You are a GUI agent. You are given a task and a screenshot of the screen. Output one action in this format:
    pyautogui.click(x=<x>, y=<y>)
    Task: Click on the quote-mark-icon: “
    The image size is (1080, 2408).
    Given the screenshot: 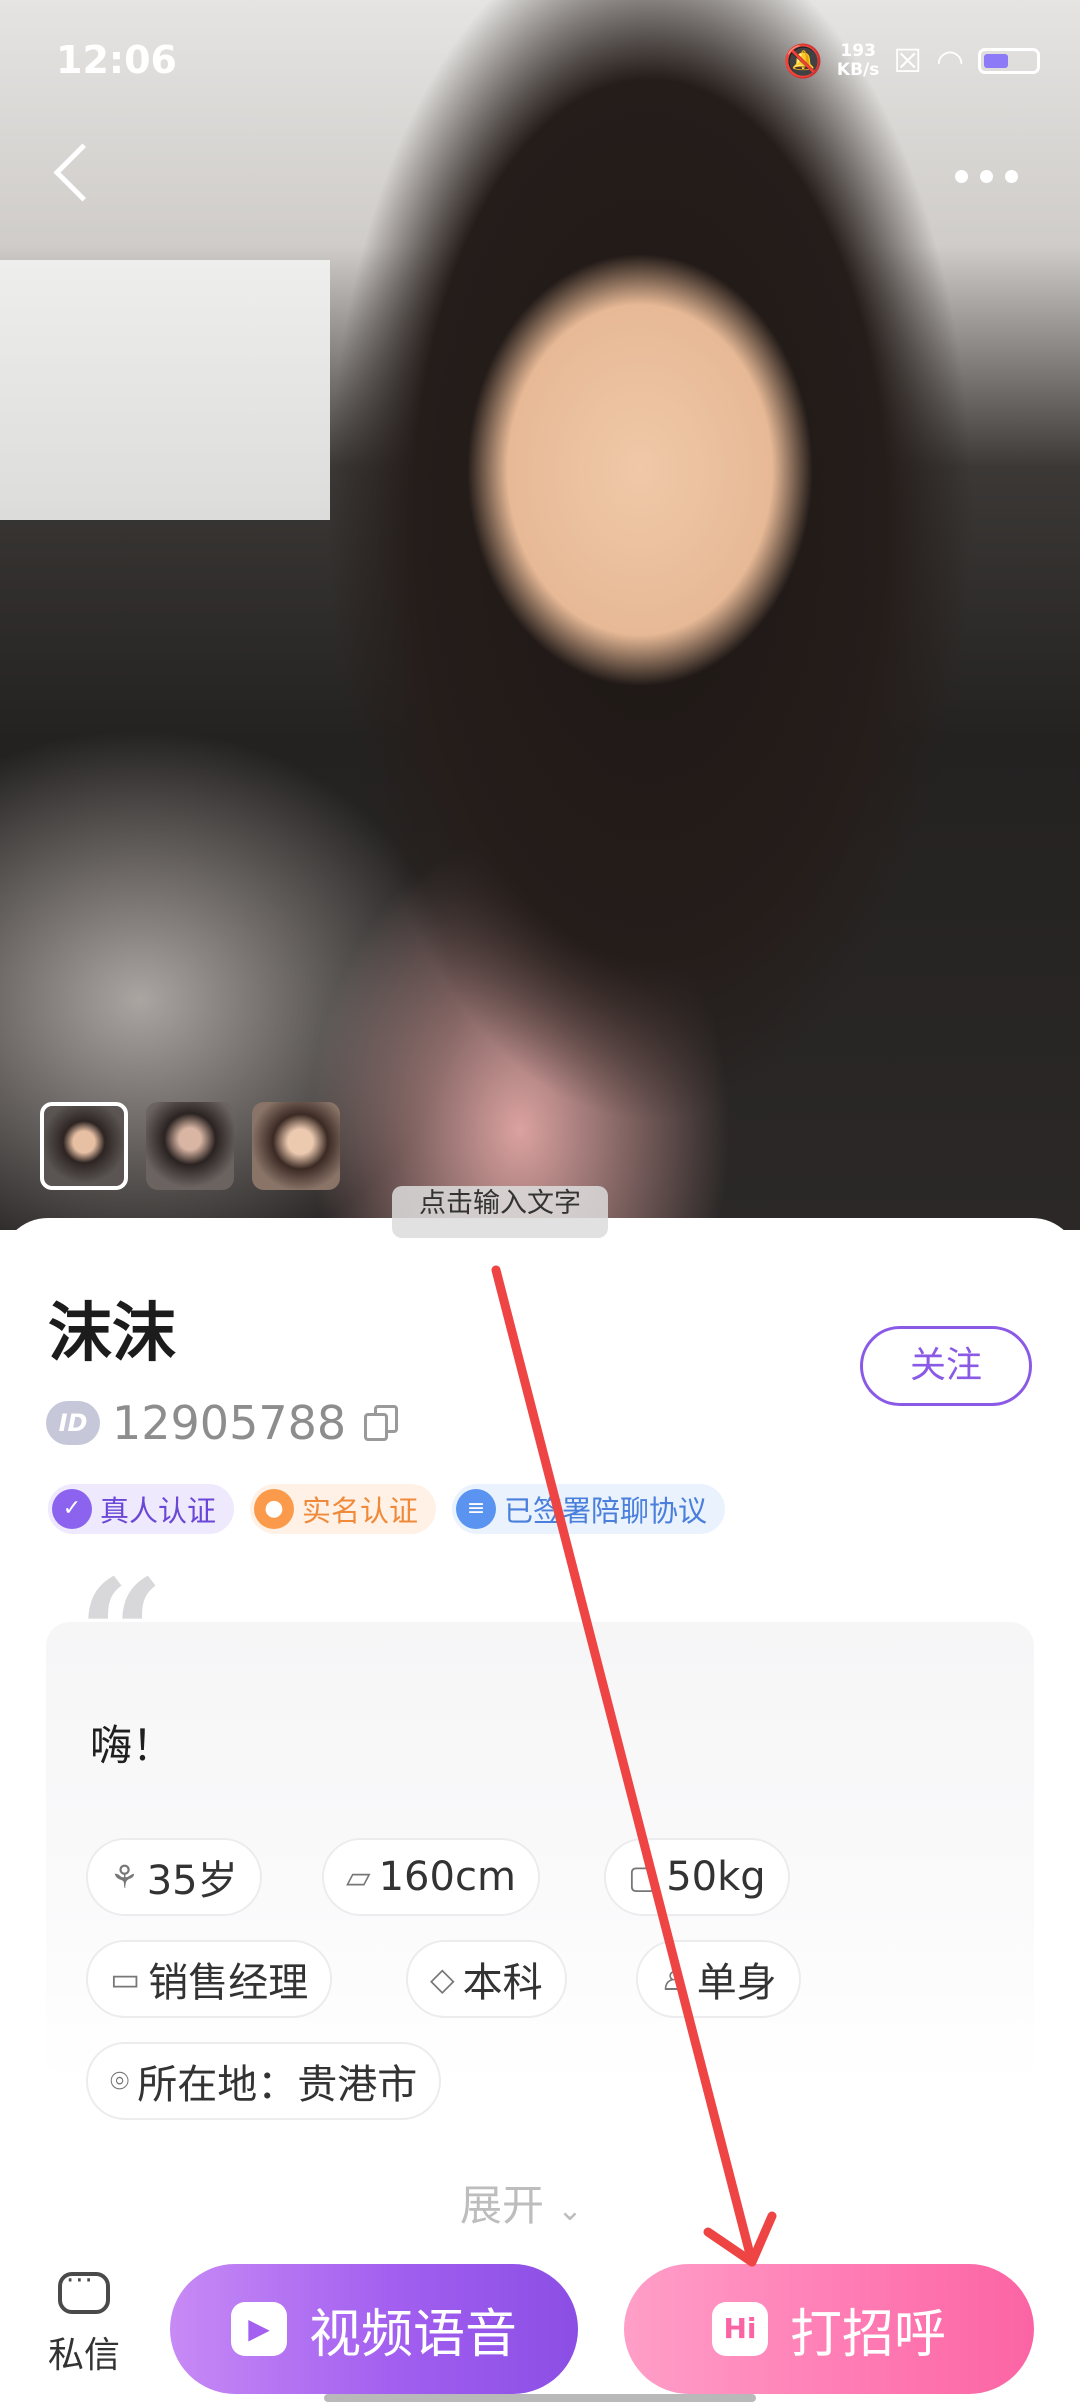 What is the action you would take?
    pyautogui.click(x=121, y=1635)
    